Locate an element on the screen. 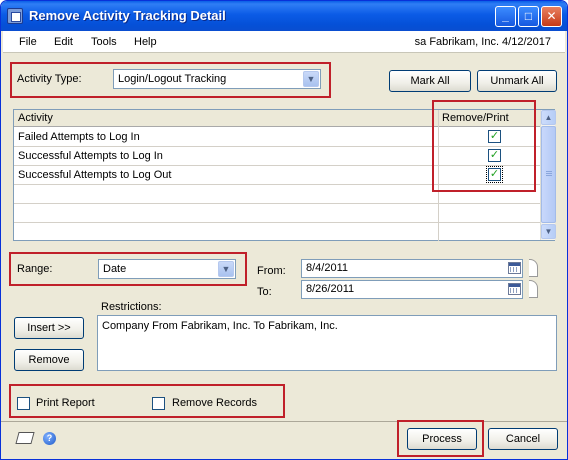 The height and width of the screenshot is (460, 568). close-button: ✕ is located at coordinates (551, 16).